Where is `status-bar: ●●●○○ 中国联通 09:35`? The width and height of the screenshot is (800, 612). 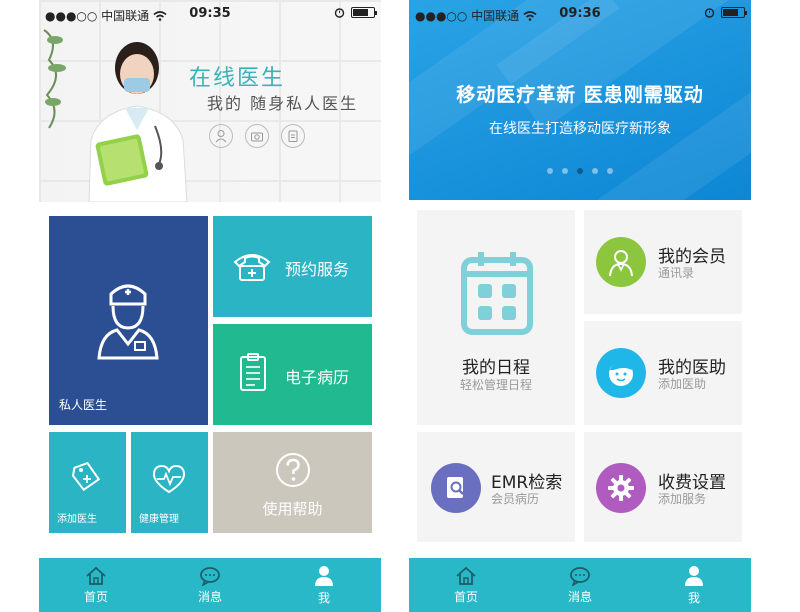
status-bar: ●●●○○ 中国联通 09:35 is located at coordinates (210, 14).